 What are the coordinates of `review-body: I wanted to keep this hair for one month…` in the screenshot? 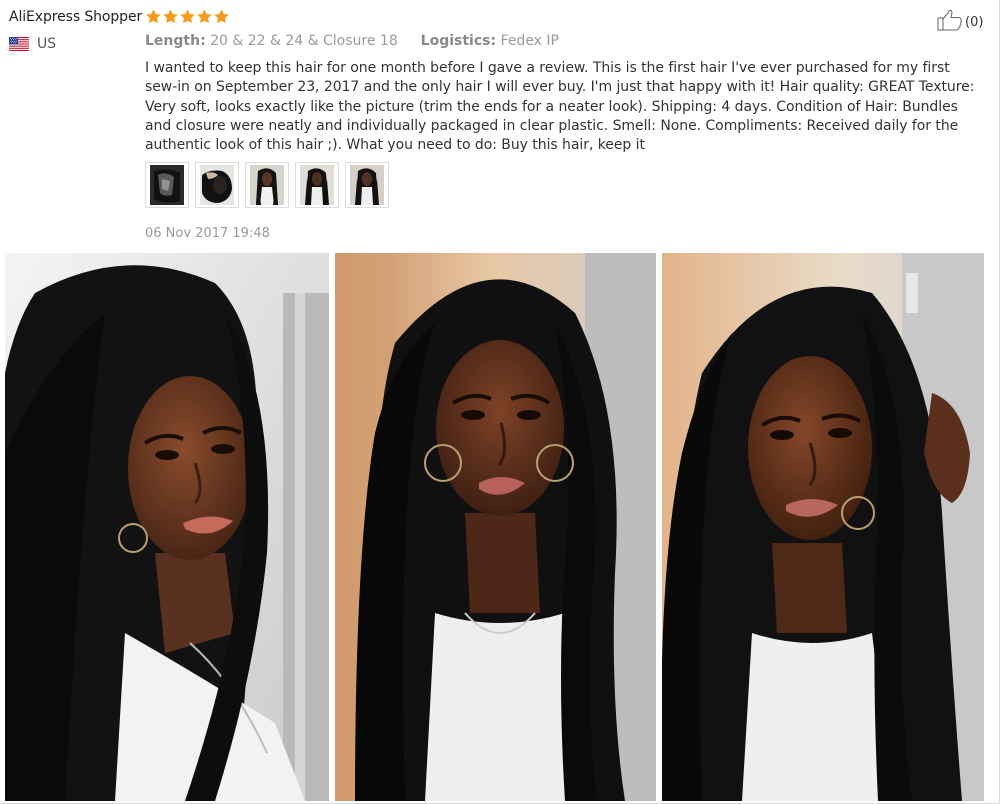 It's located at (560, 107).